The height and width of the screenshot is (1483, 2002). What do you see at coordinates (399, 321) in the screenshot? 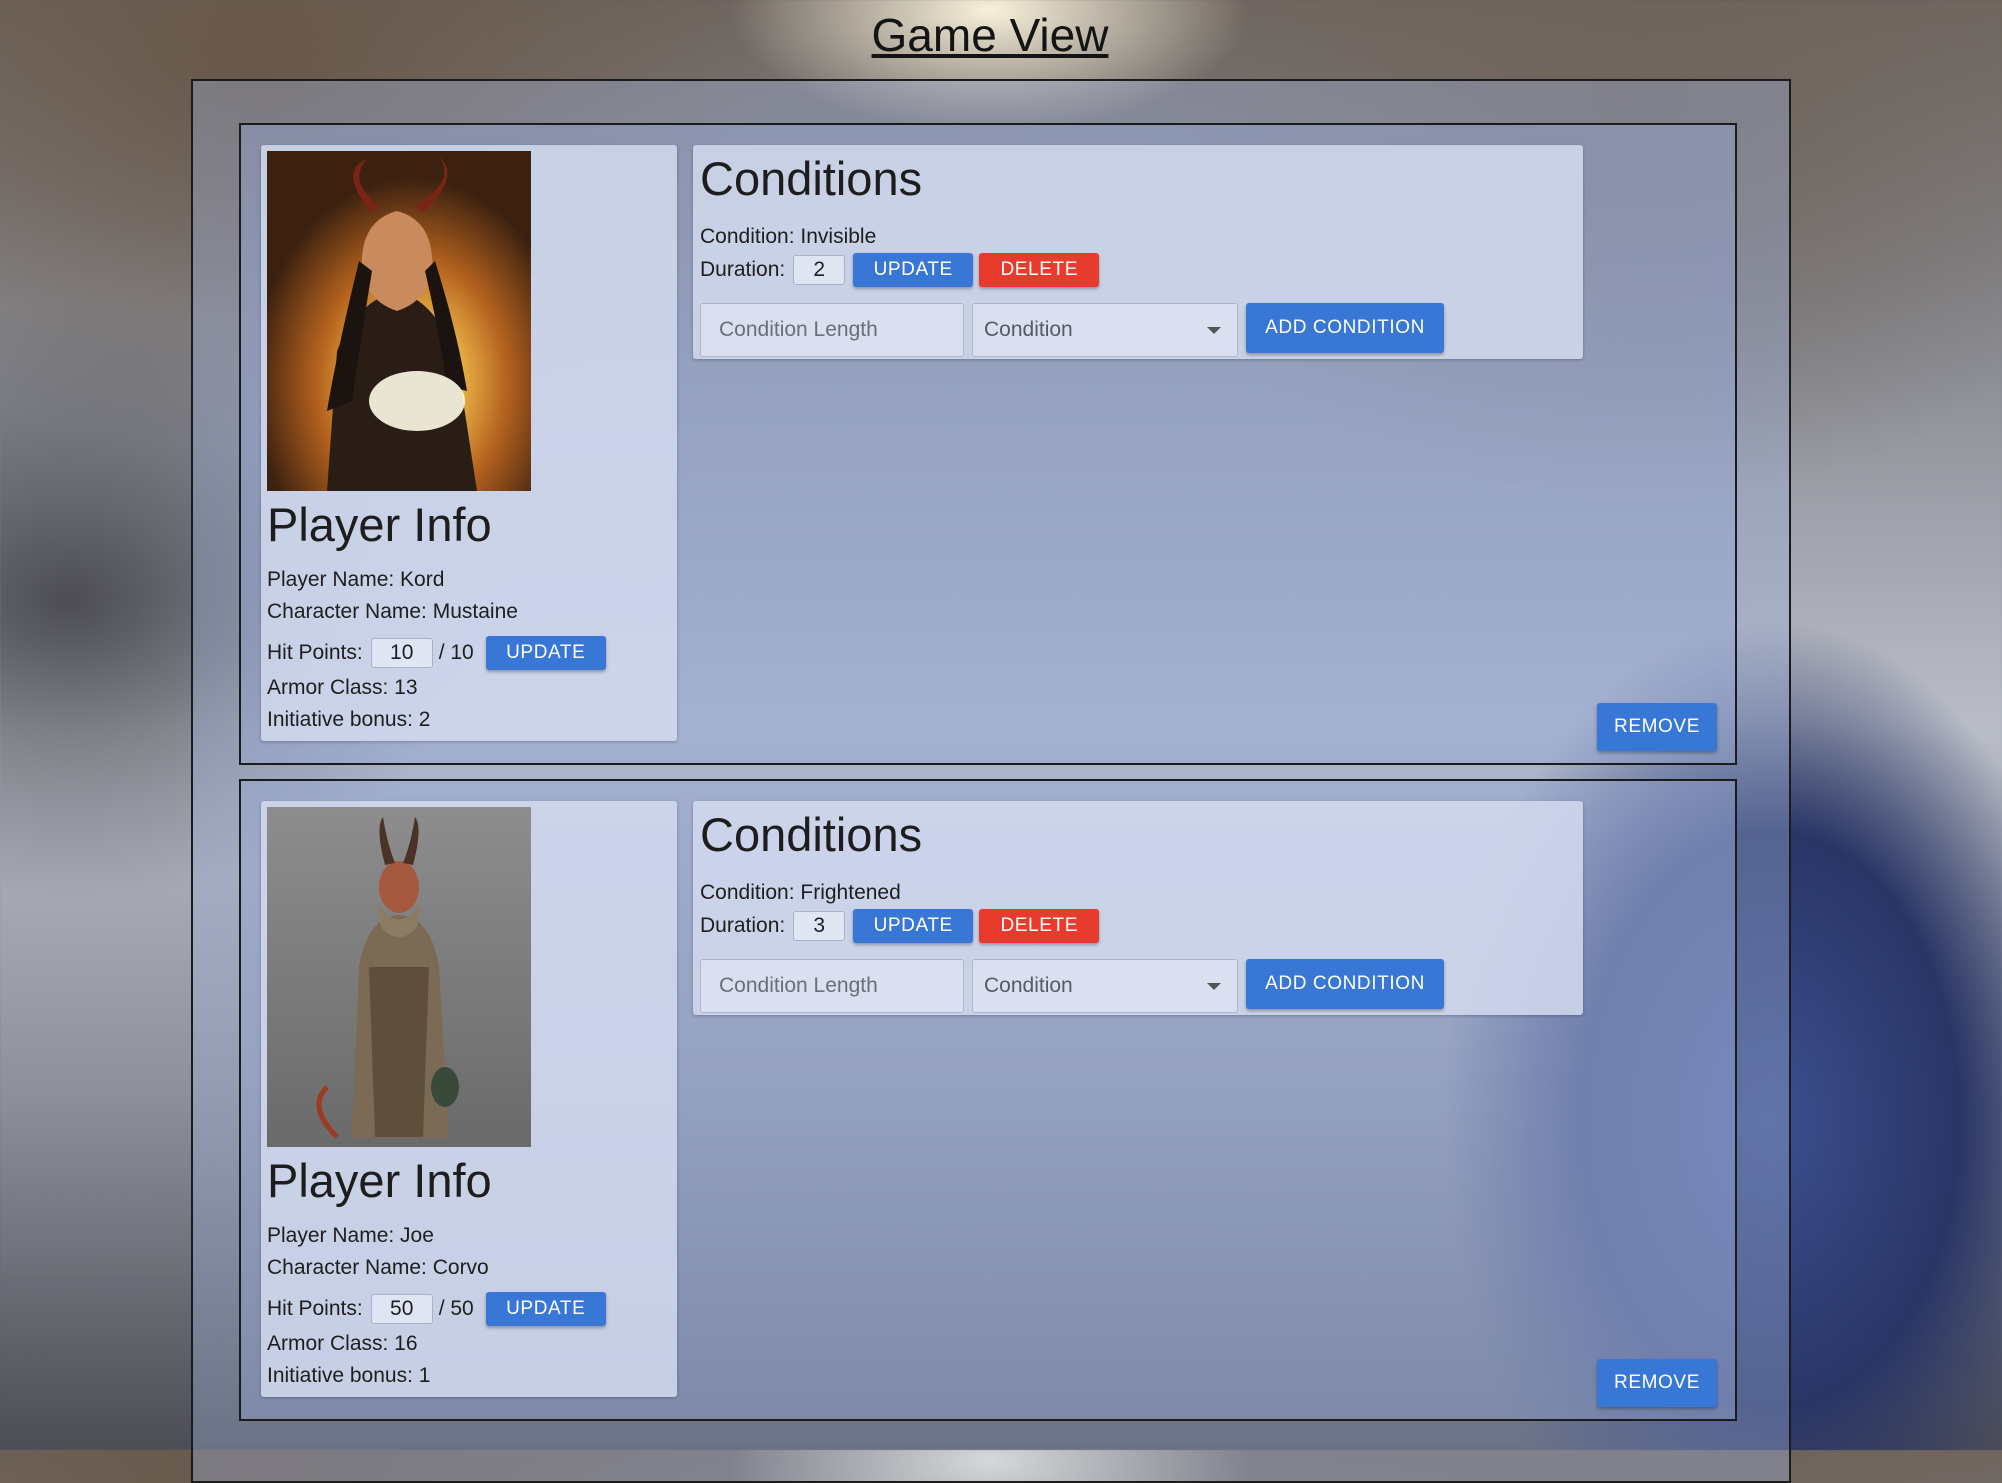
I see `horned-sorcerer-portrait` at bounding box center [399, 321].